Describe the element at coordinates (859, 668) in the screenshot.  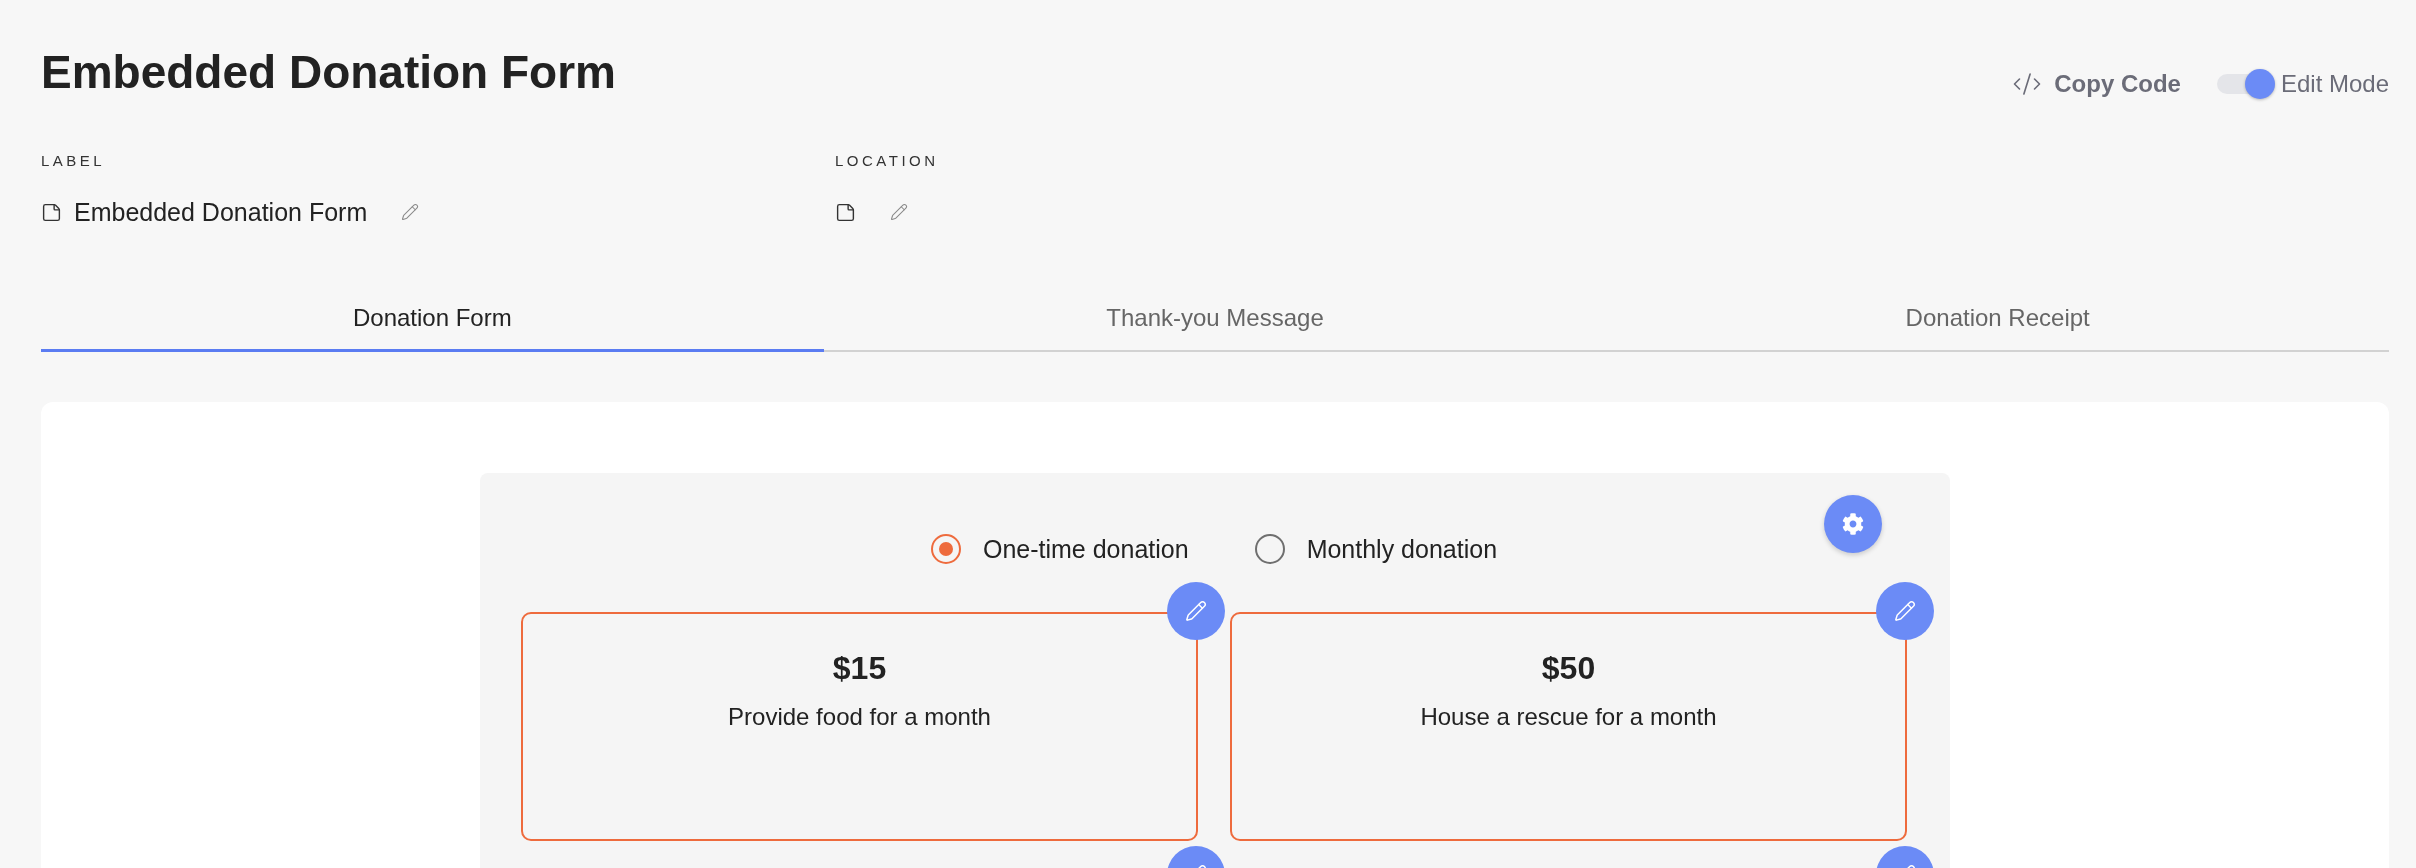
I see `amount-text: $15` at that location.